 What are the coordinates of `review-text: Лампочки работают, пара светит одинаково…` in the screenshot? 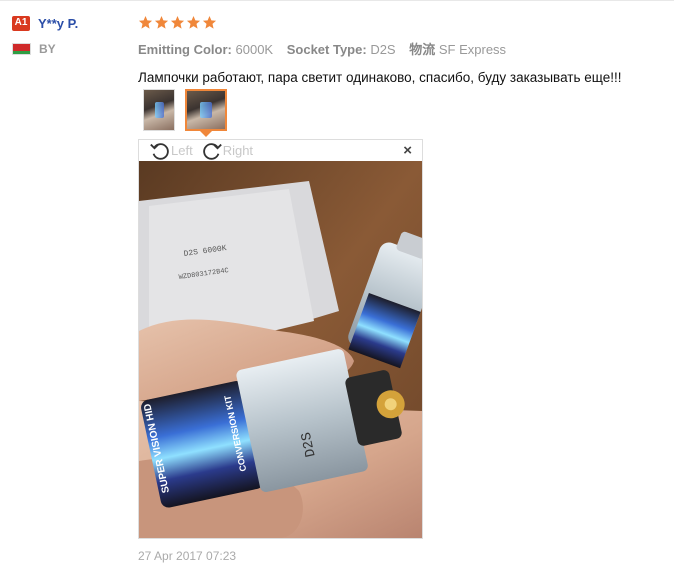 It's located at (380, 77).